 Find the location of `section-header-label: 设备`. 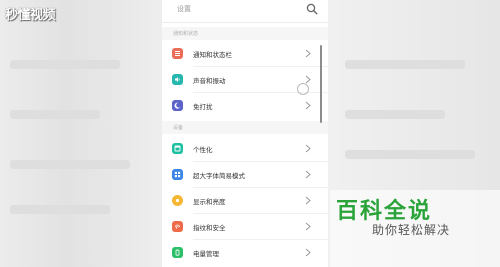

section-header-label: 设备 is located at coordinates (178, 128).